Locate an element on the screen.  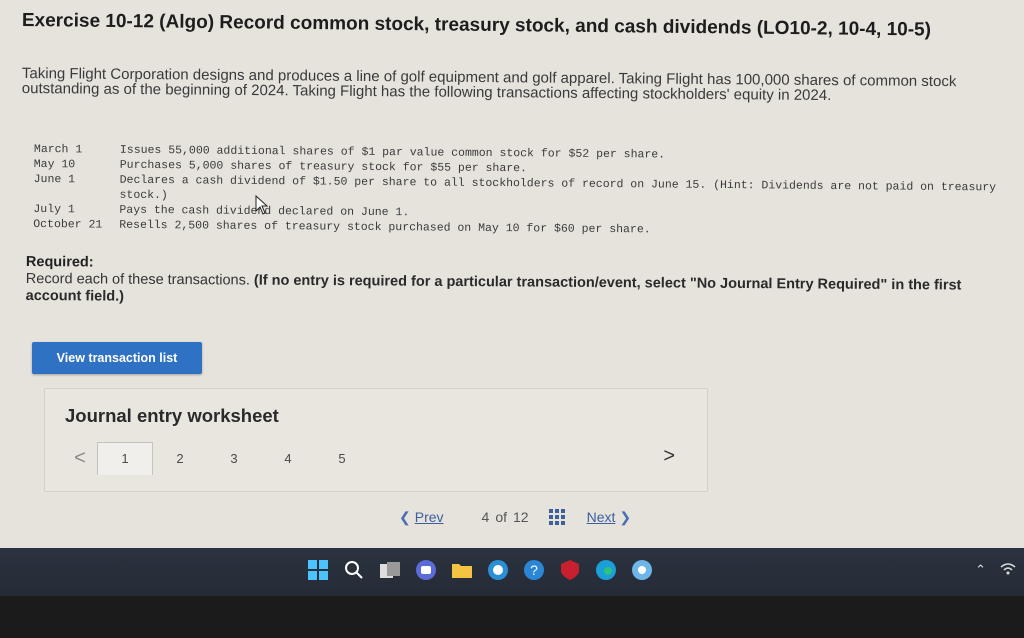
prev-chevron-icon: ❮ is located at coordinates (405, 517).